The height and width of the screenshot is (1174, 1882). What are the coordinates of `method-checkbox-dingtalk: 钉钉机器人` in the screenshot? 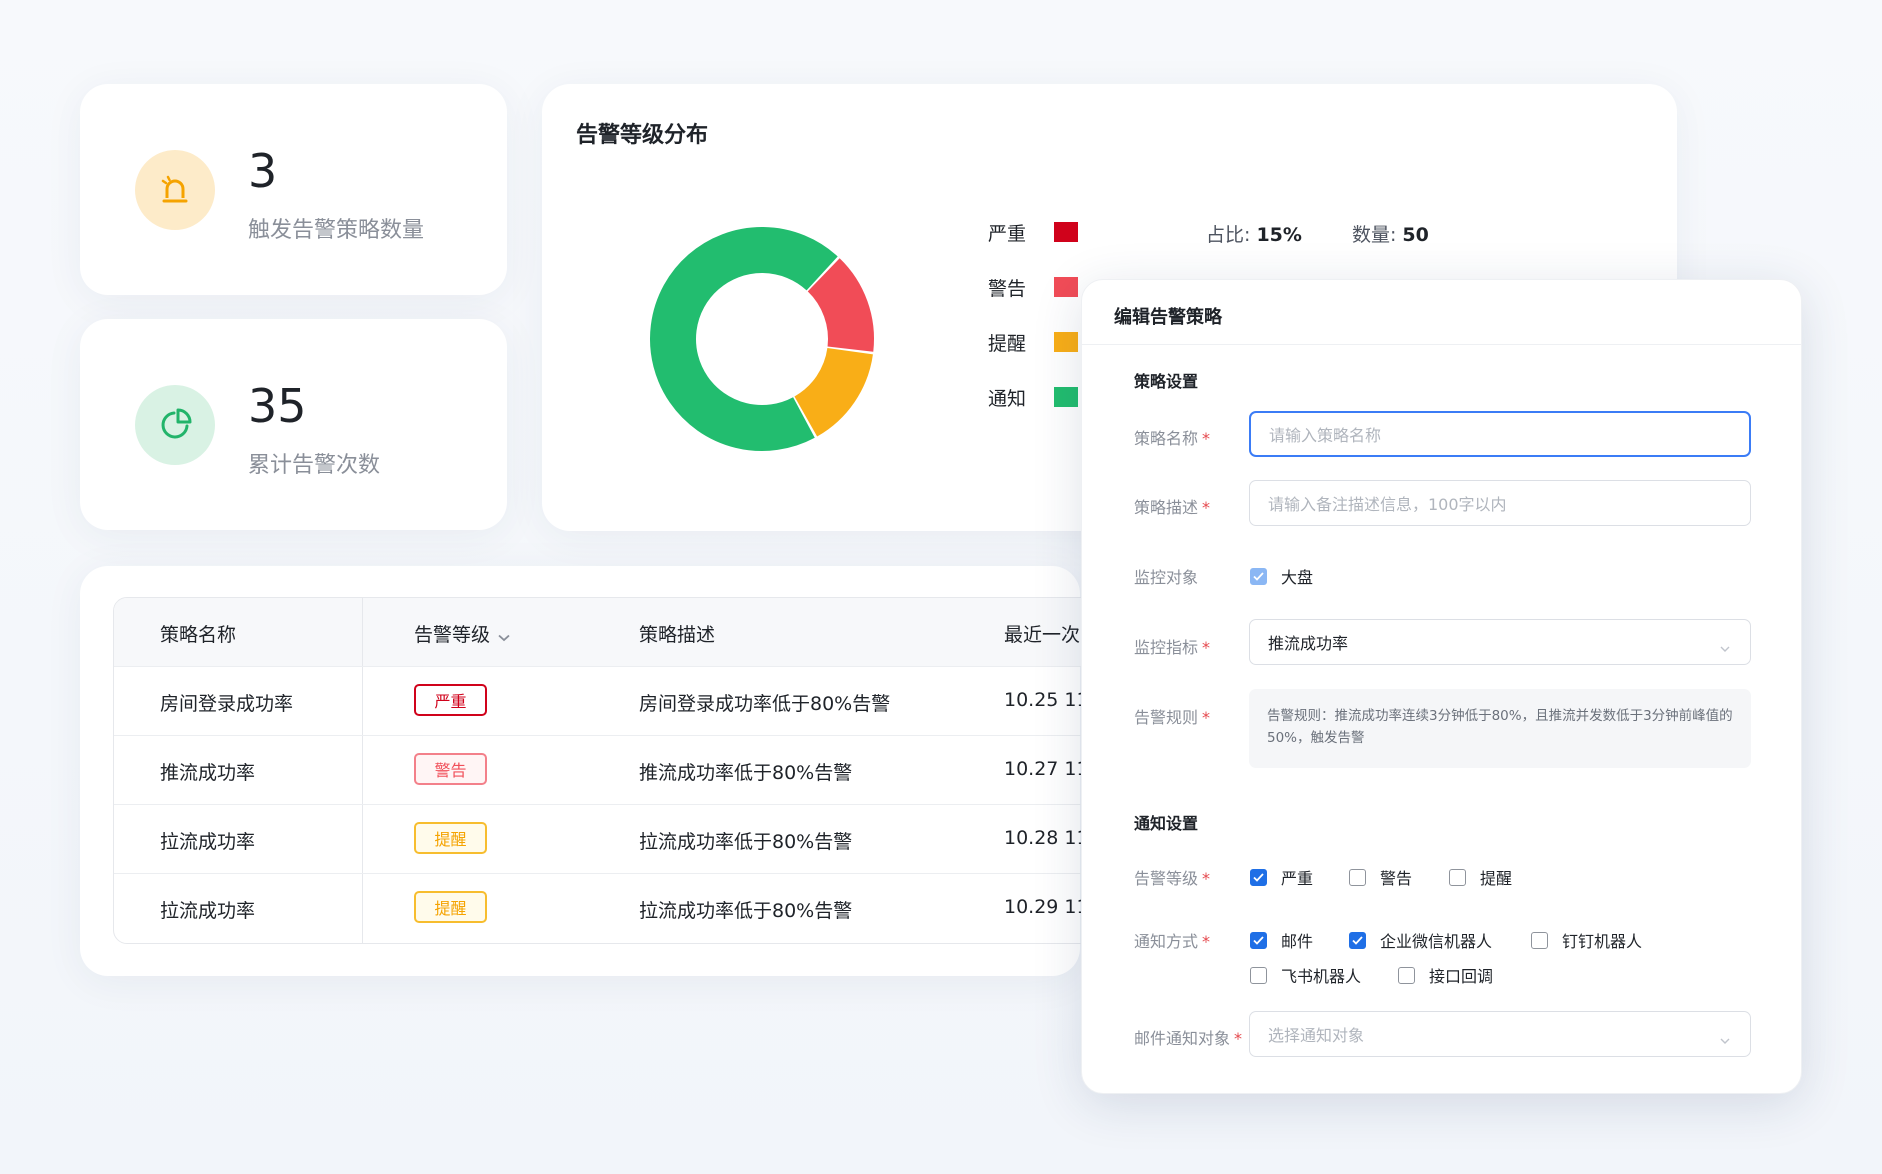 It's located at (1586, 940).